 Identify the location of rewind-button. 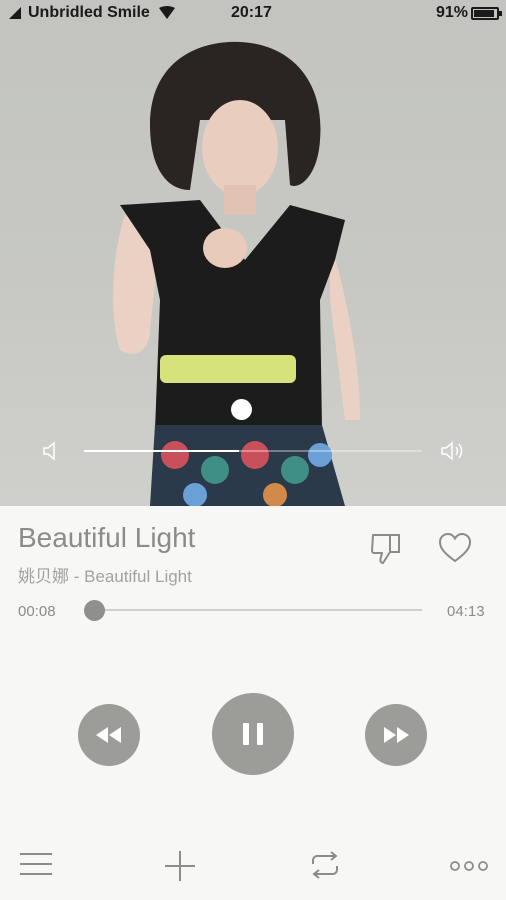
(109, 735).